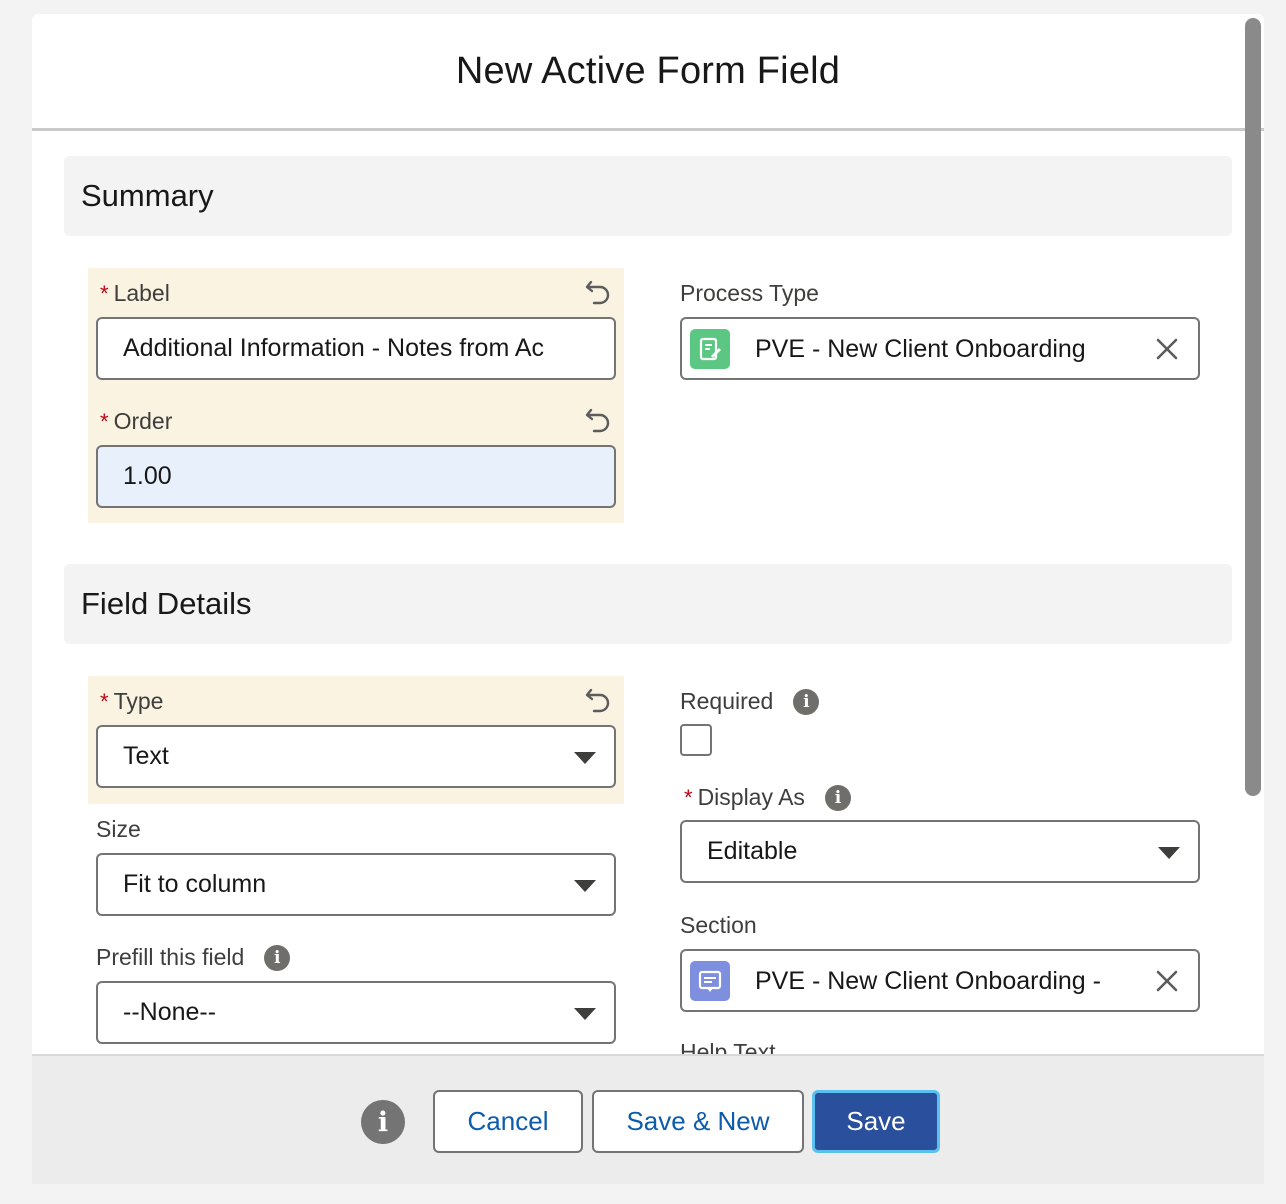 The height and width of the screenshot is (1204, 1286). I want to click on type-field-label: * Type, so click(131, 701).